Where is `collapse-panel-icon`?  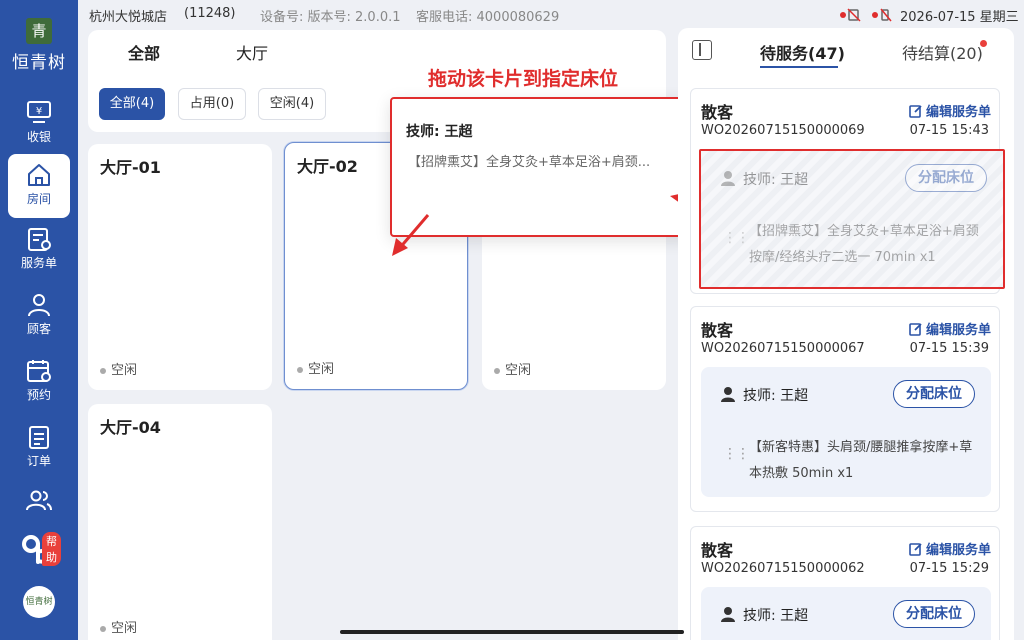
collapse-panel-icon is located at coordinates (702, 50).